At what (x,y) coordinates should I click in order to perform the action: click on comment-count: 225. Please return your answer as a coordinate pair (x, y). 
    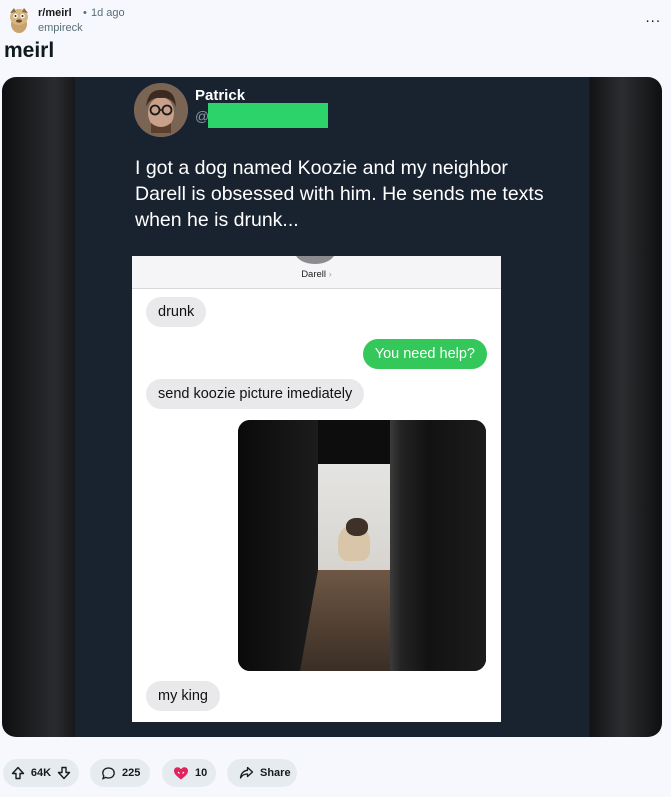
    Looking at the image, I should click on (131, 773).